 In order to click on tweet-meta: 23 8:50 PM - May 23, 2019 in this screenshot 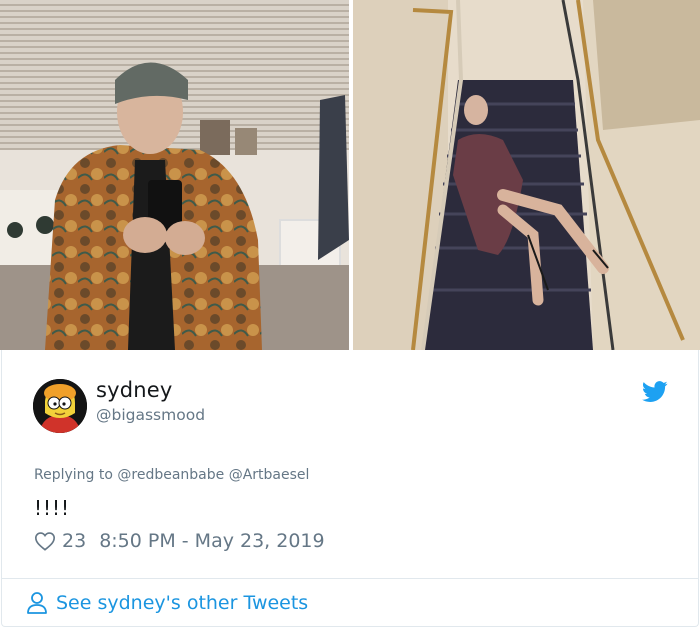, I will do `click(179, 541)`.